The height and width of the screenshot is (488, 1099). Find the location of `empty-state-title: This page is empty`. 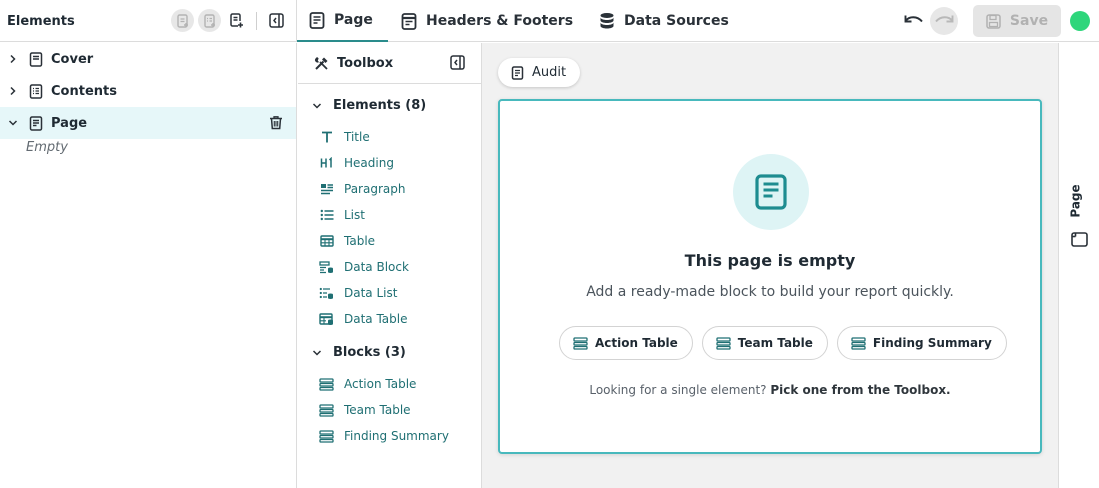

empty-state-title: This page is empty is located at coordinates (770, 260).